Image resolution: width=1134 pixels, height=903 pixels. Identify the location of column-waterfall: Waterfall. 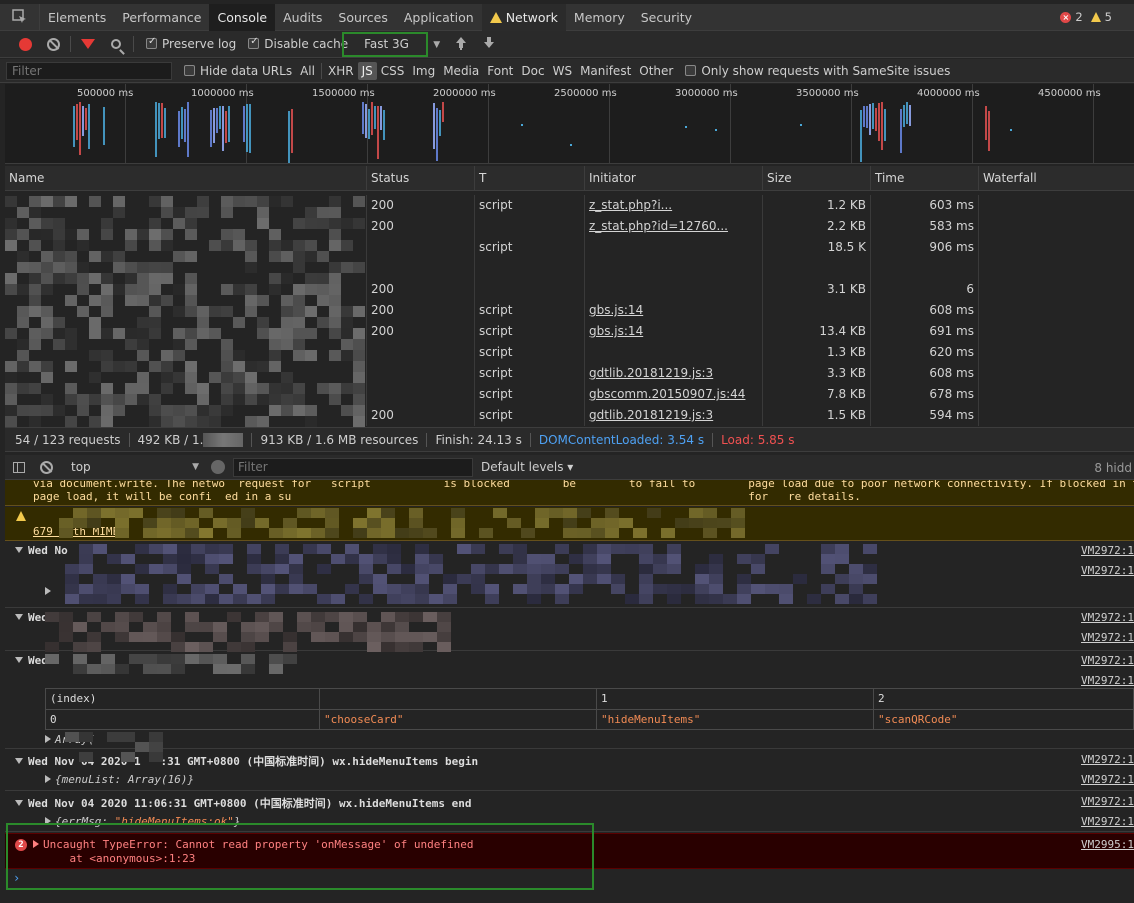
(1056, 178).